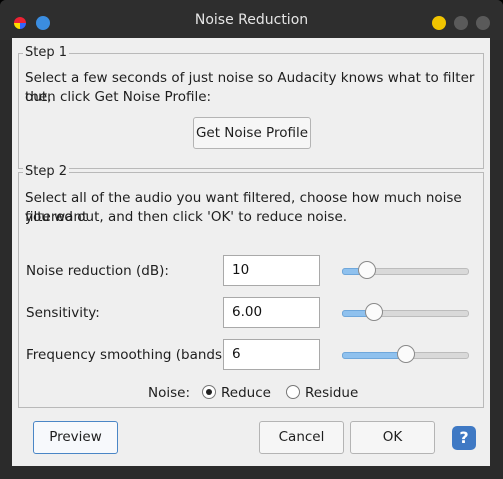 This screenshot has width=503, height=479. I want to click on reduce-radio, so click(209, 392).